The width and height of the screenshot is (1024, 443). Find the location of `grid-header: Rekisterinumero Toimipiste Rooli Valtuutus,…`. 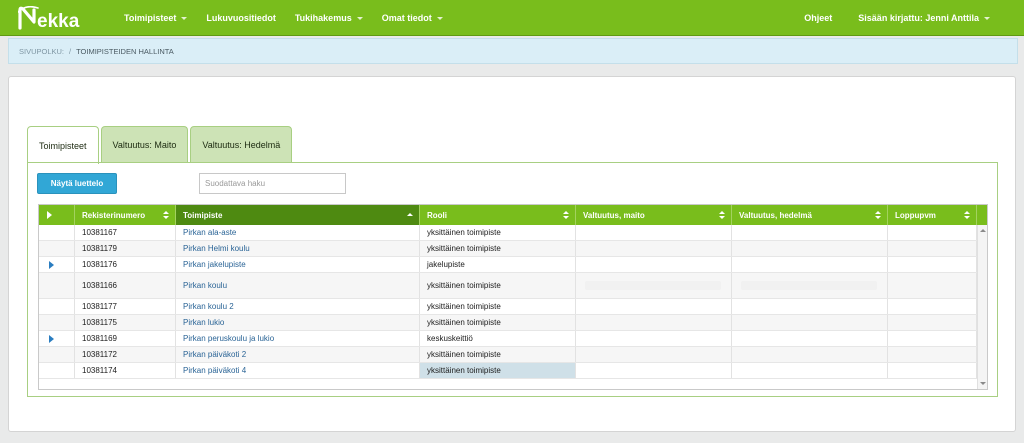

grid-header: Rekisterinumero Toimipiste Rooli Valtuutus,… is located at coordinates (513, 215).